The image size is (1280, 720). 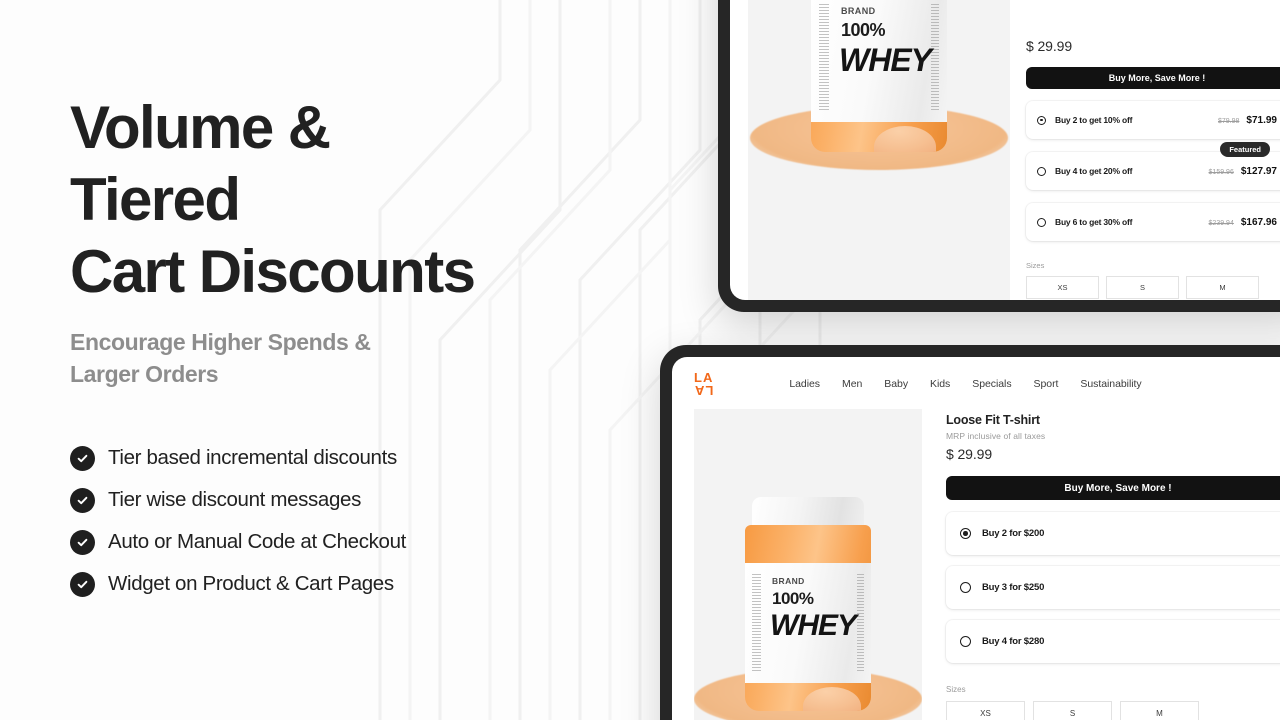 What do you see at coordinates (1153, 78) in the screenshot?
I see `buy-more-save-more-button-top: Buy More, Save More !` at bounding box center [1153, 78].